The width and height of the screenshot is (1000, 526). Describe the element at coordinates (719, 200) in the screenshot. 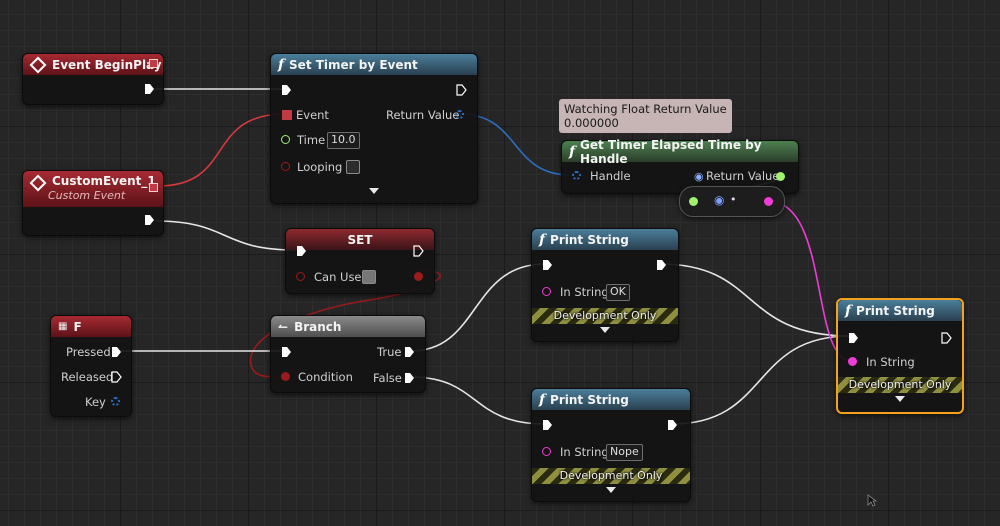

I see `conversion-icon: ◉` at that location.